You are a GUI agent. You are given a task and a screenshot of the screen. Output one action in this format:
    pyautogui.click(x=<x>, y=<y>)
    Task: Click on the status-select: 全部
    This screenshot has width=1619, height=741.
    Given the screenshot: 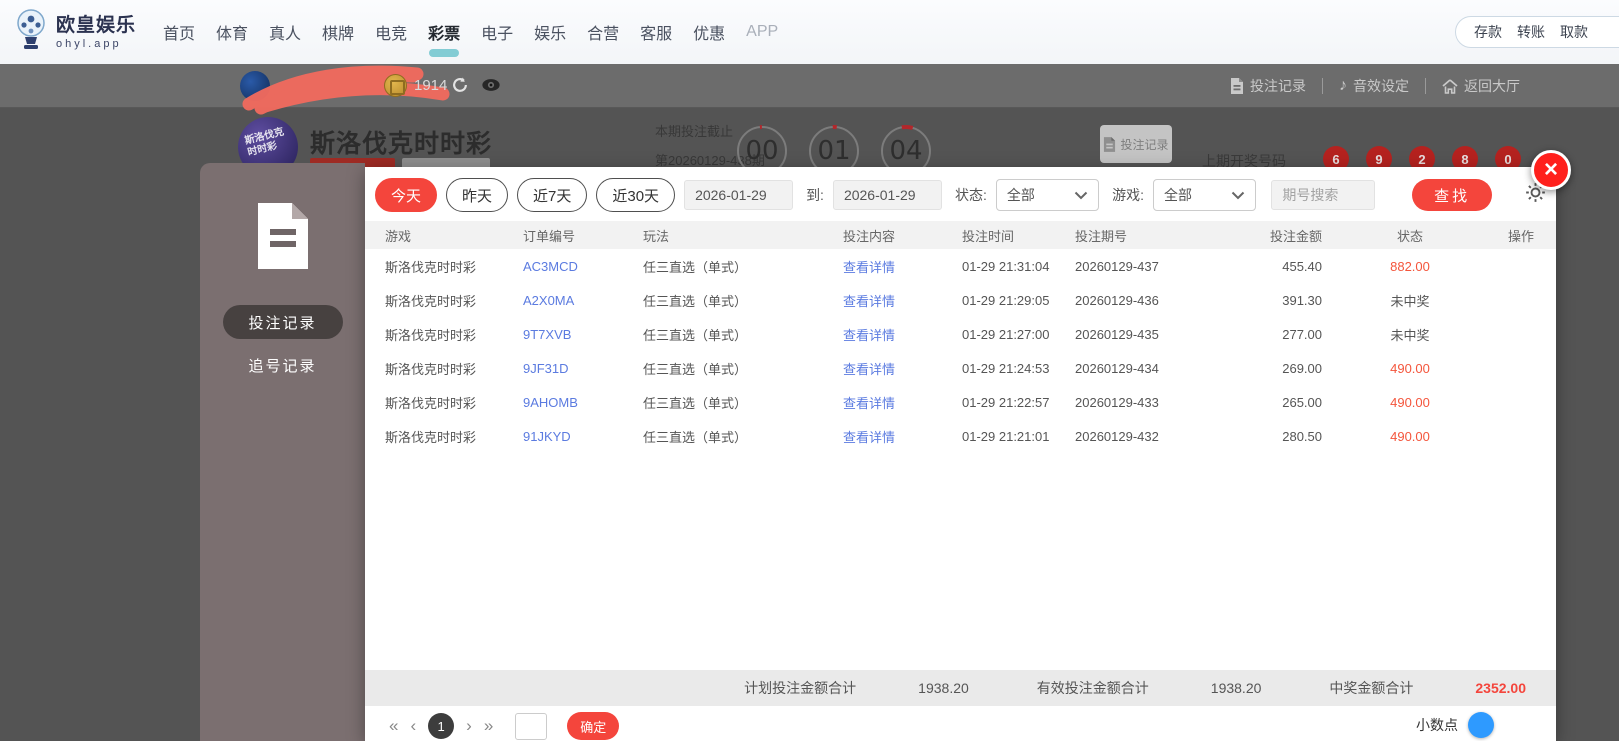 What is the action you would take?
    pyautogui.click(x=1047, y=195)
    